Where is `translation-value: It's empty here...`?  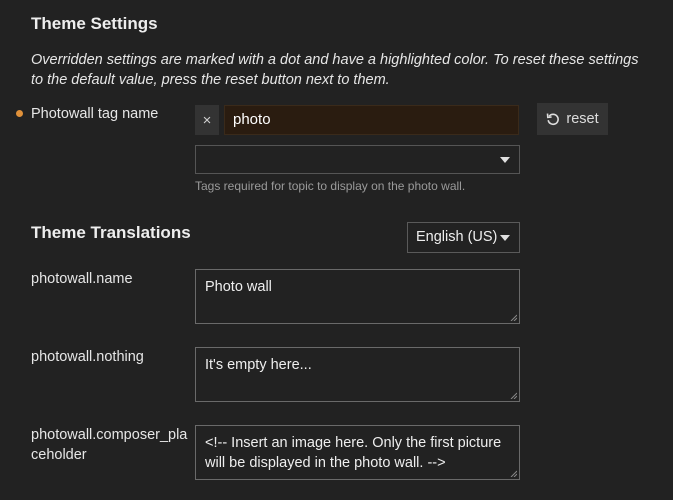 translation-value: It's empty here... is located at coordinates (258, 365).